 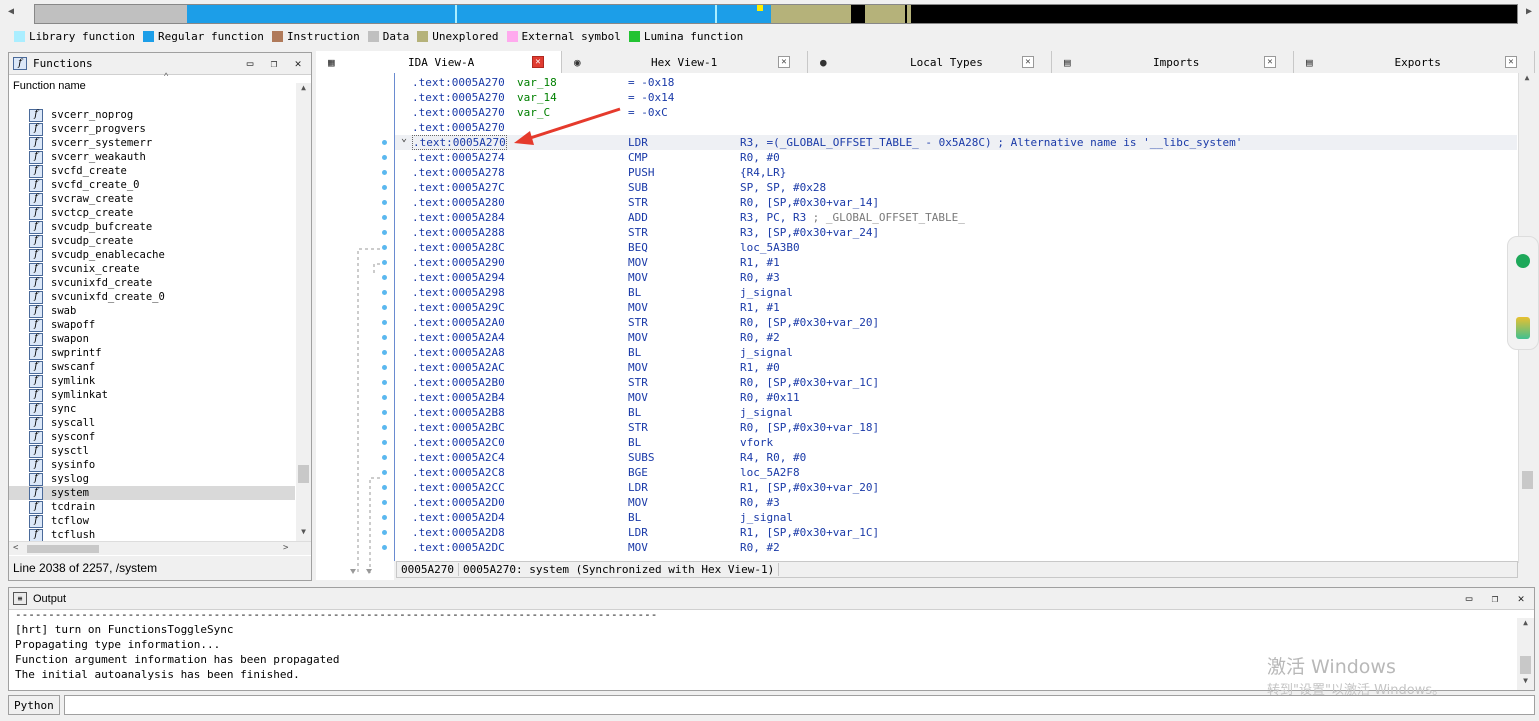 I want to click on function-list-item: f sync, so click(x=152, y=409).